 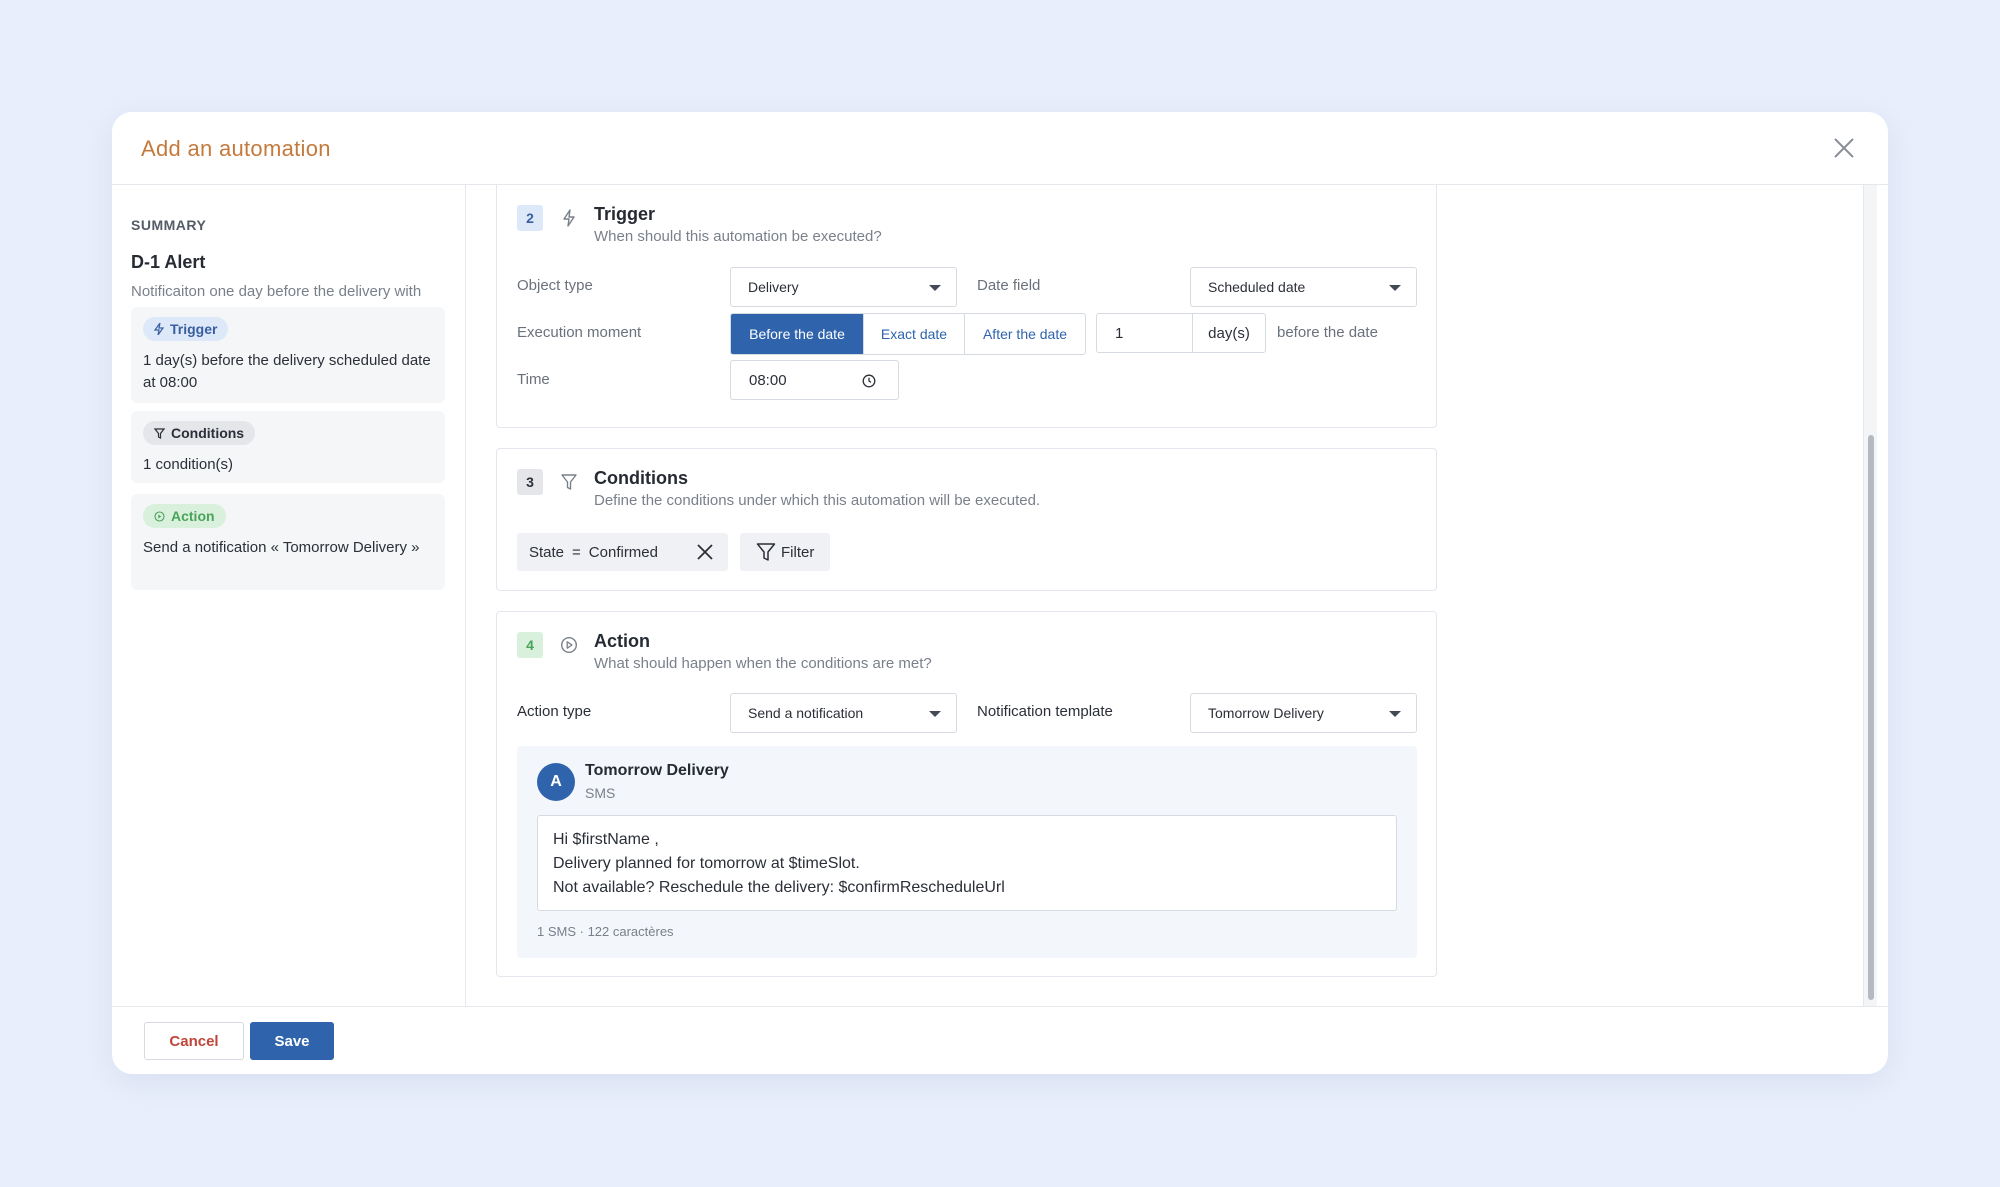 I want to click on offset-suffix: before the date, so click(x=1327, y=332).